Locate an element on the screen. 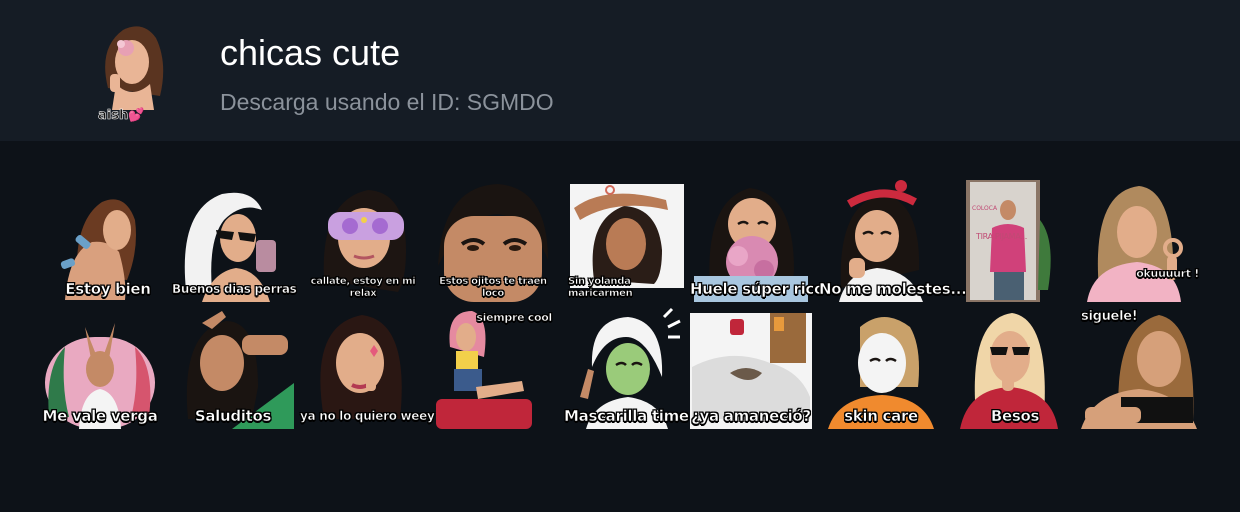 Image resolution: width=1240 pixels, height=512 pixels. sticker-besos: Besos is located at coordinates (1015, 368).